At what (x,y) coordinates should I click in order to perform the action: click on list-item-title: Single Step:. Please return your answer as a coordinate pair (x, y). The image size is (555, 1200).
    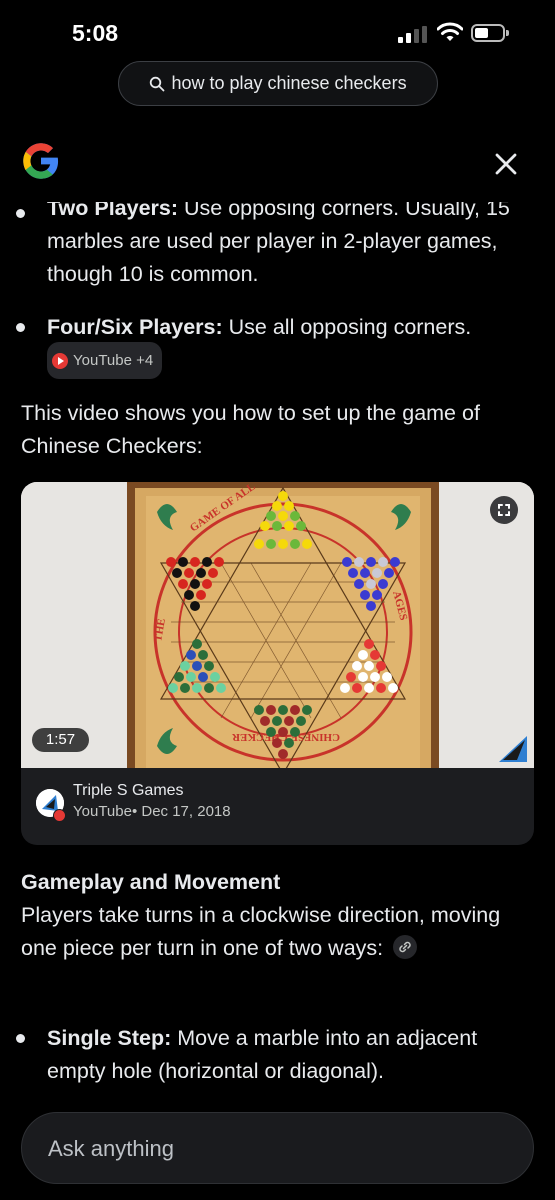
    Looking at the image, I should click on (109, 1038).